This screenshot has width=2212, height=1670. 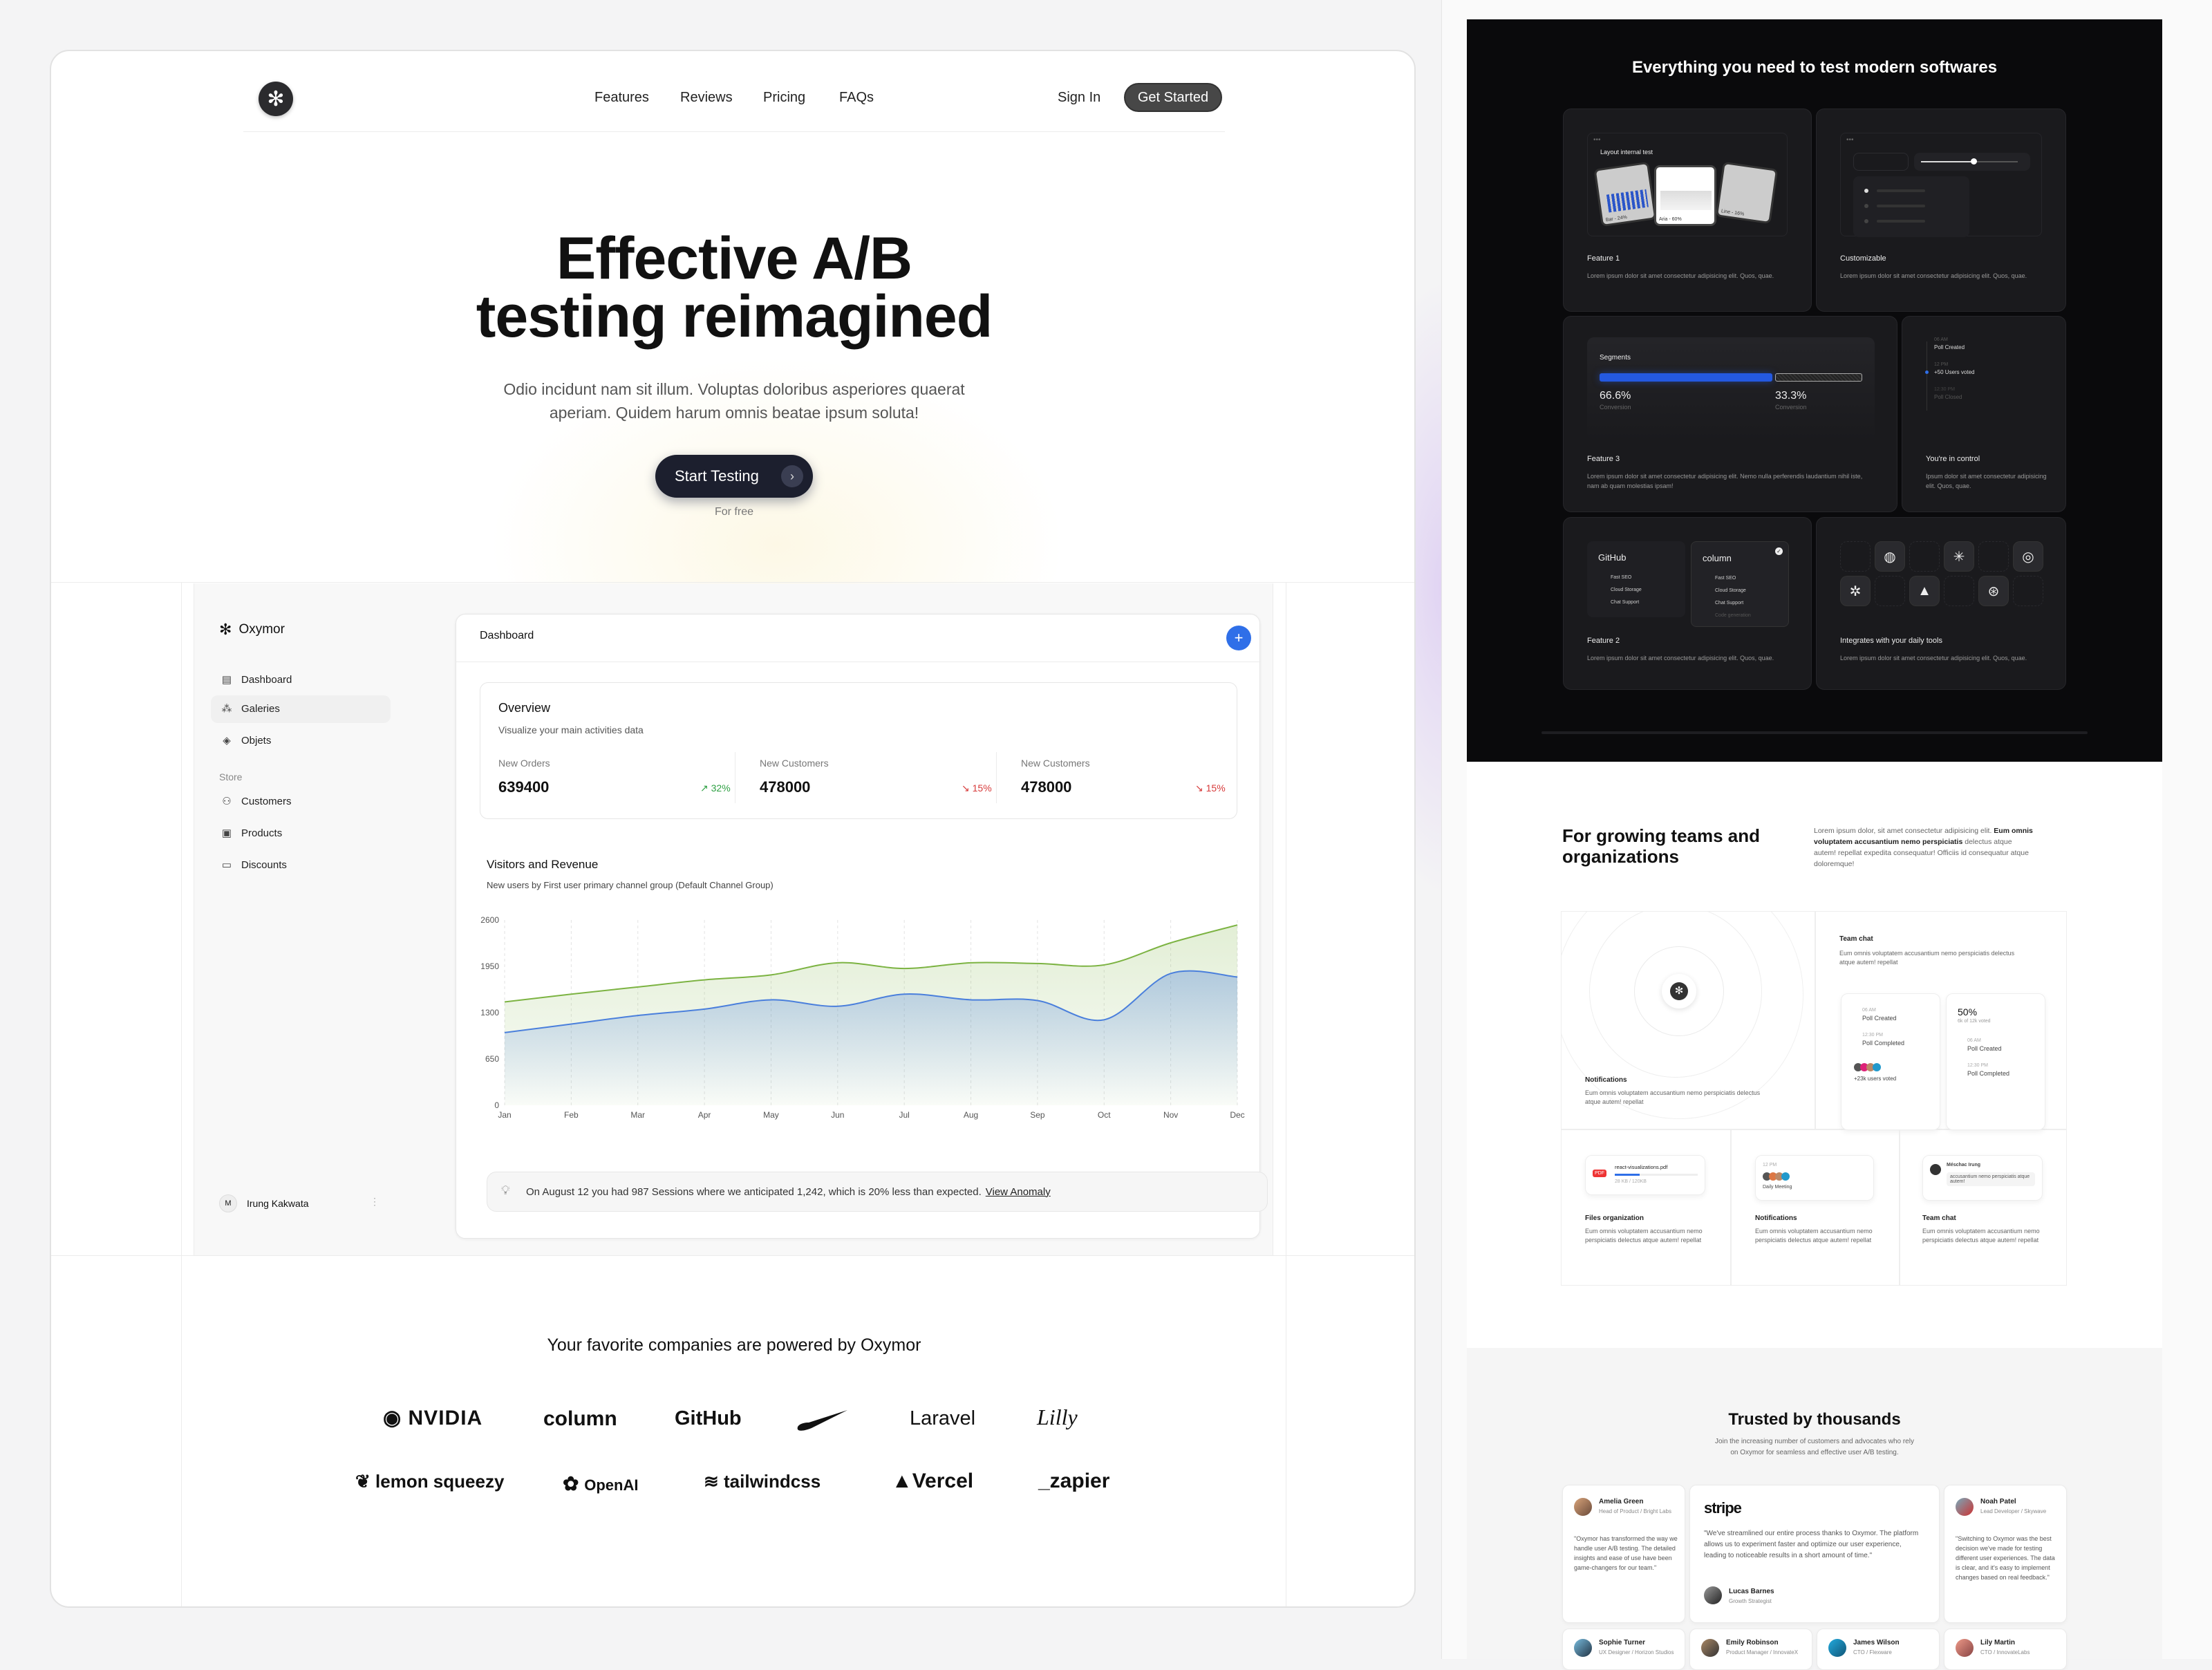 I want to click on testimonials-title: Trusted by thousands, so click(x=1815, y=1419).